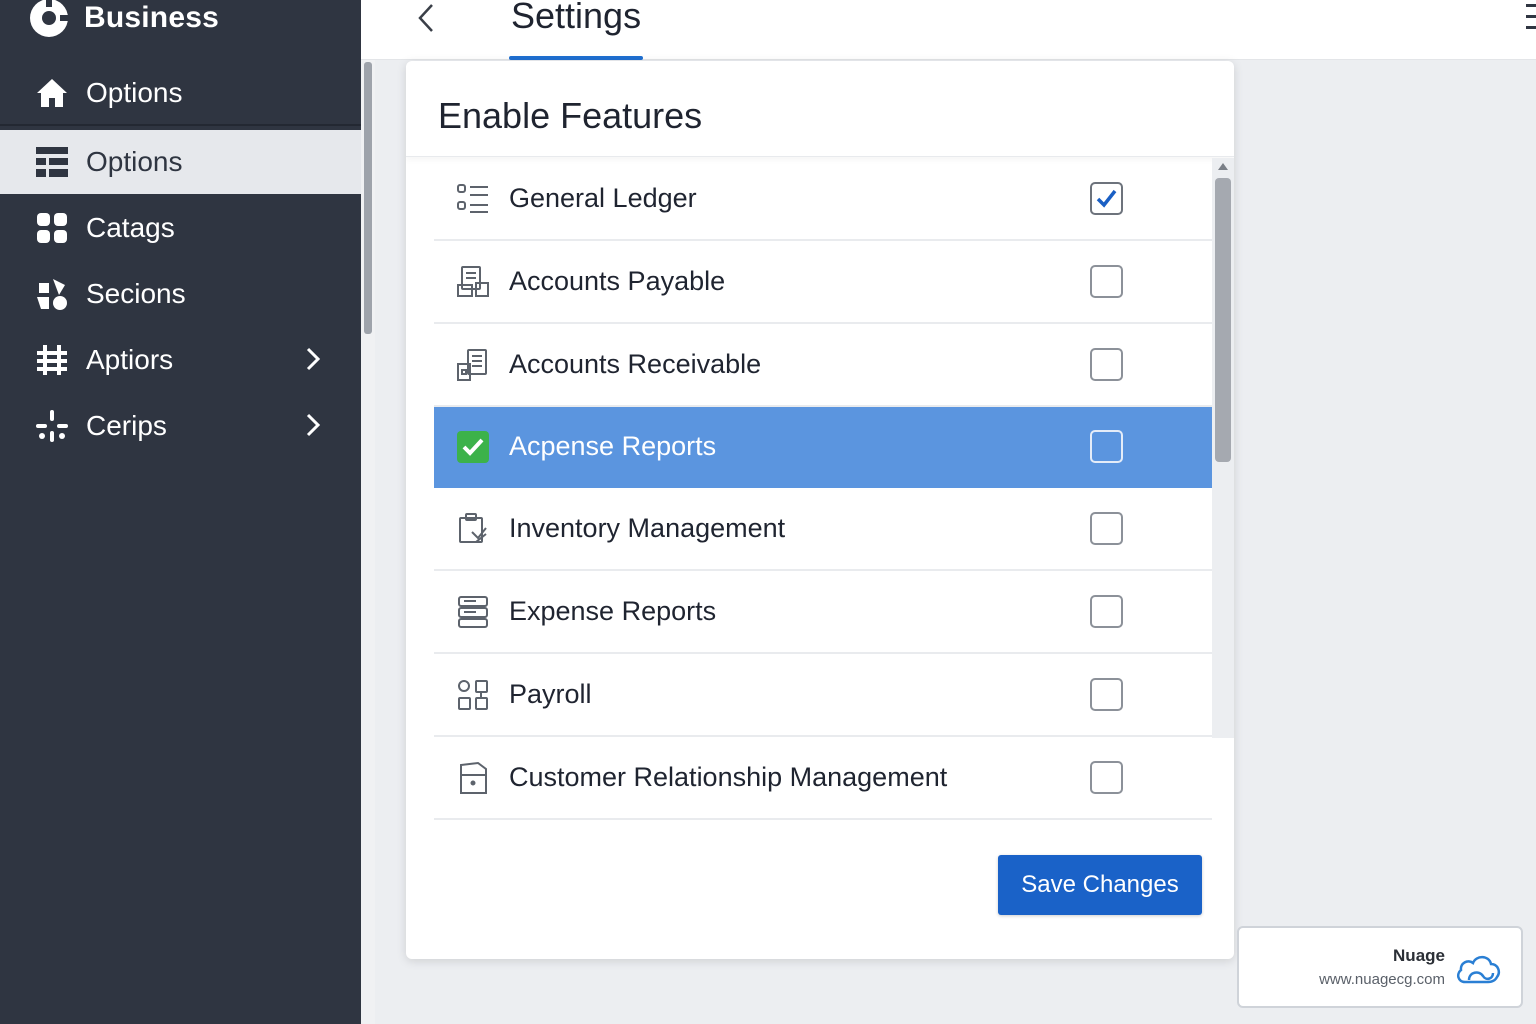  I want to click on sidebar-item-cerips: Cerips, so click(180, 426).